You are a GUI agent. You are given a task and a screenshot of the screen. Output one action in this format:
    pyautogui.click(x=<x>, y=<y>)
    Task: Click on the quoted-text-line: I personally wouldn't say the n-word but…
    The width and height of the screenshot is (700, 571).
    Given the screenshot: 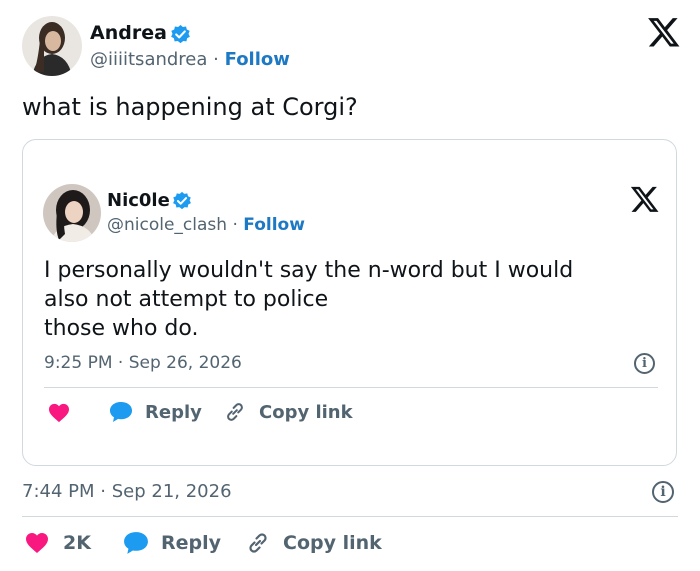 What is the action you would take?
    pyautogui.click(x=309, y=270)
    